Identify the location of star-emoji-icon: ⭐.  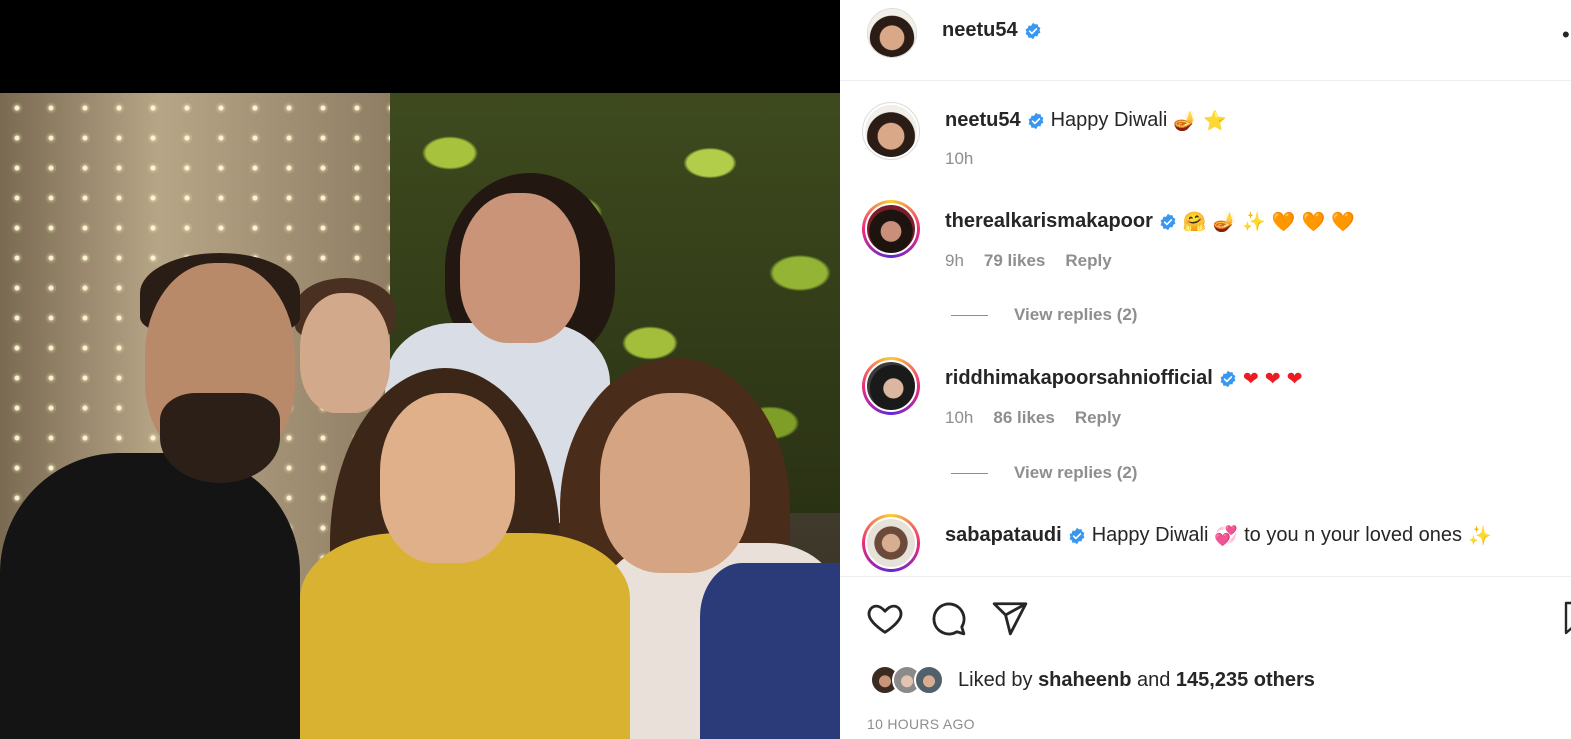
(1214, 121).